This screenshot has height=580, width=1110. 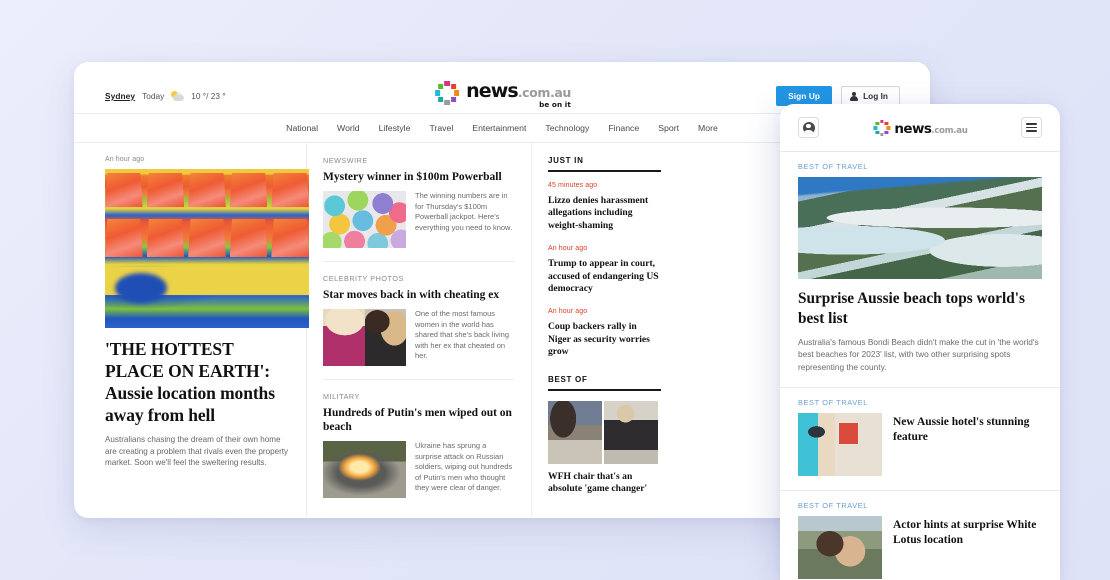 What do you see at coordinates (568, 379) in the screenshot?
I see `best-of-title: BEST OF` at bounding box center [568, 379].